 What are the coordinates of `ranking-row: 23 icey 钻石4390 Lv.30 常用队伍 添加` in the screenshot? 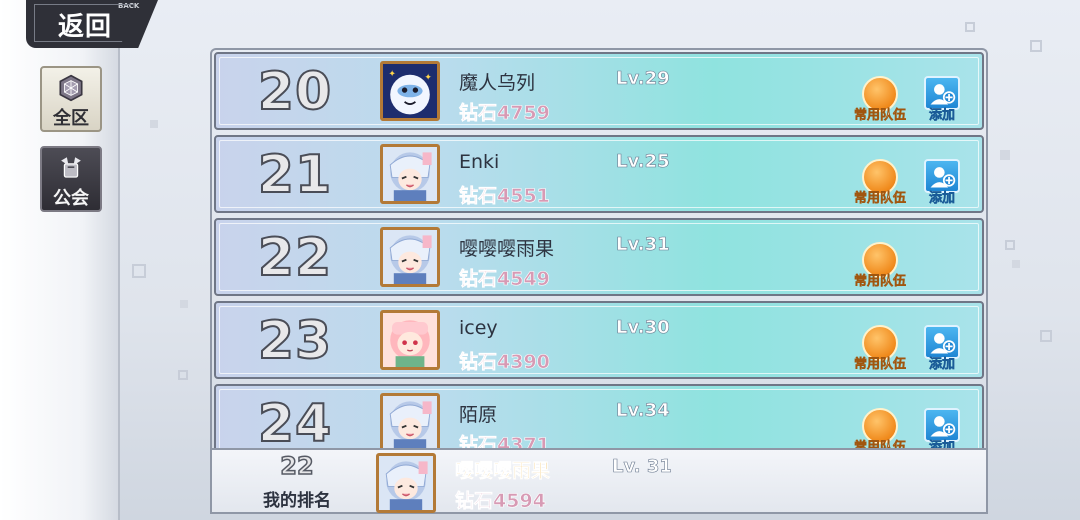 It's located at (599, 340).